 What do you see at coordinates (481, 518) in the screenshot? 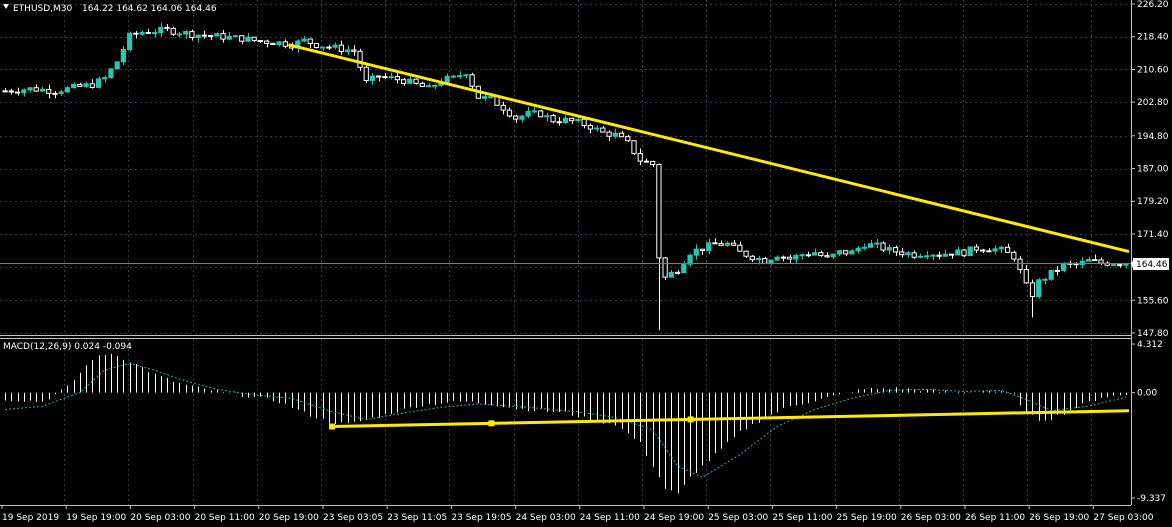
I see `time-axis-label: 23 Sep 19:05` at bounding box center [481, 518].